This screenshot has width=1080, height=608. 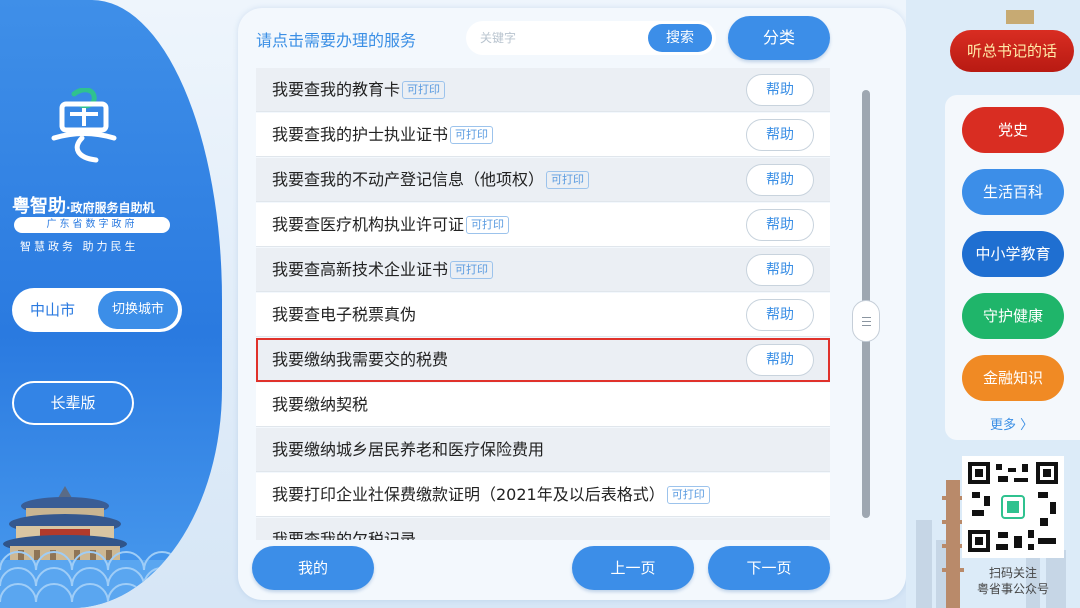 I want to click on wave-decoration-icon, so click(x=111, y=579).